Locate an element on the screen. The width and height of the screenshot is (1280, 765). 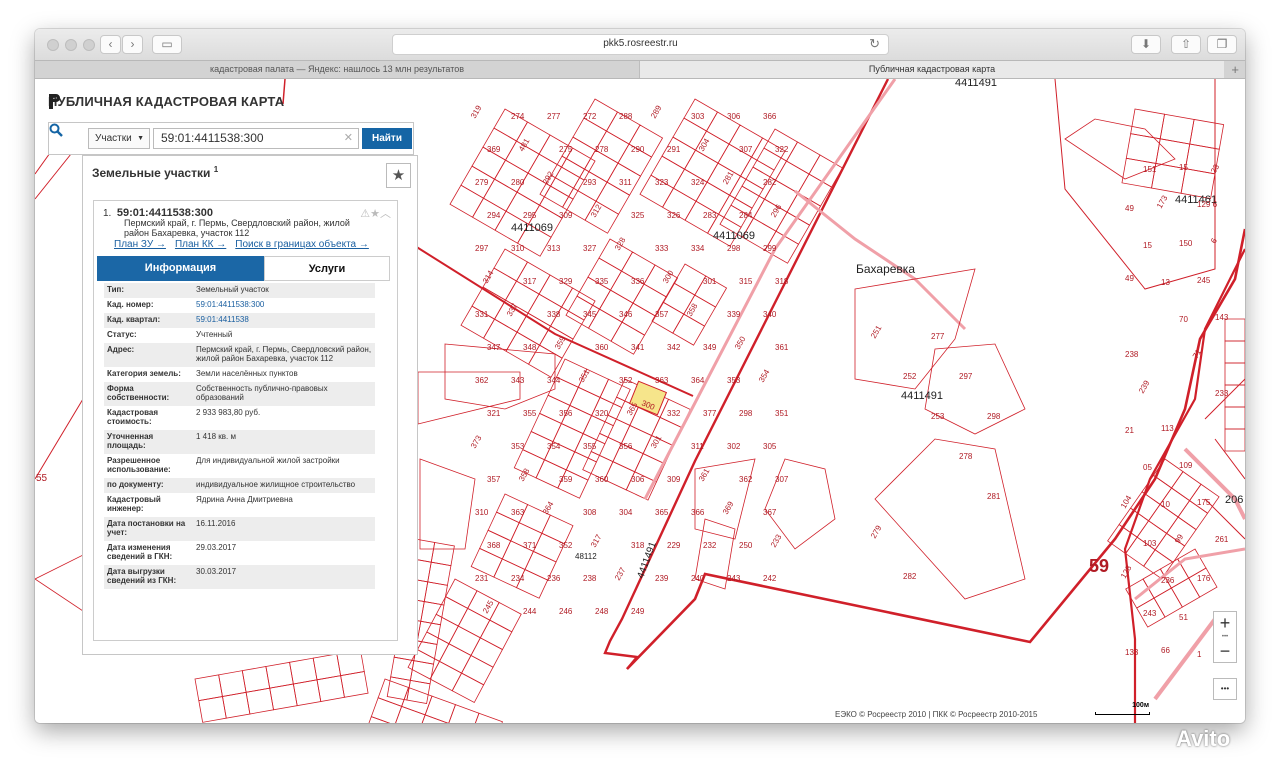
clear-icon: ✕ is located at coordinates (348, 138).